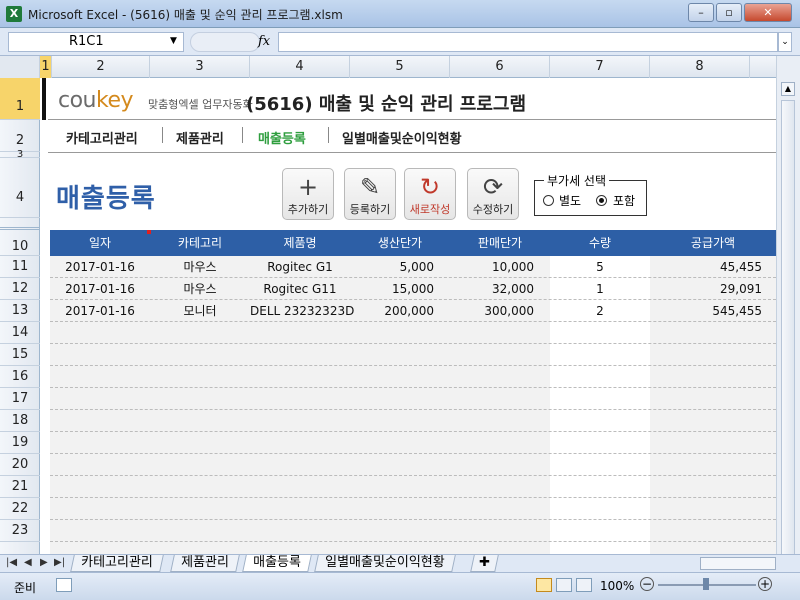  I want to click on cell-supply: 45,455, so click(706, 267).